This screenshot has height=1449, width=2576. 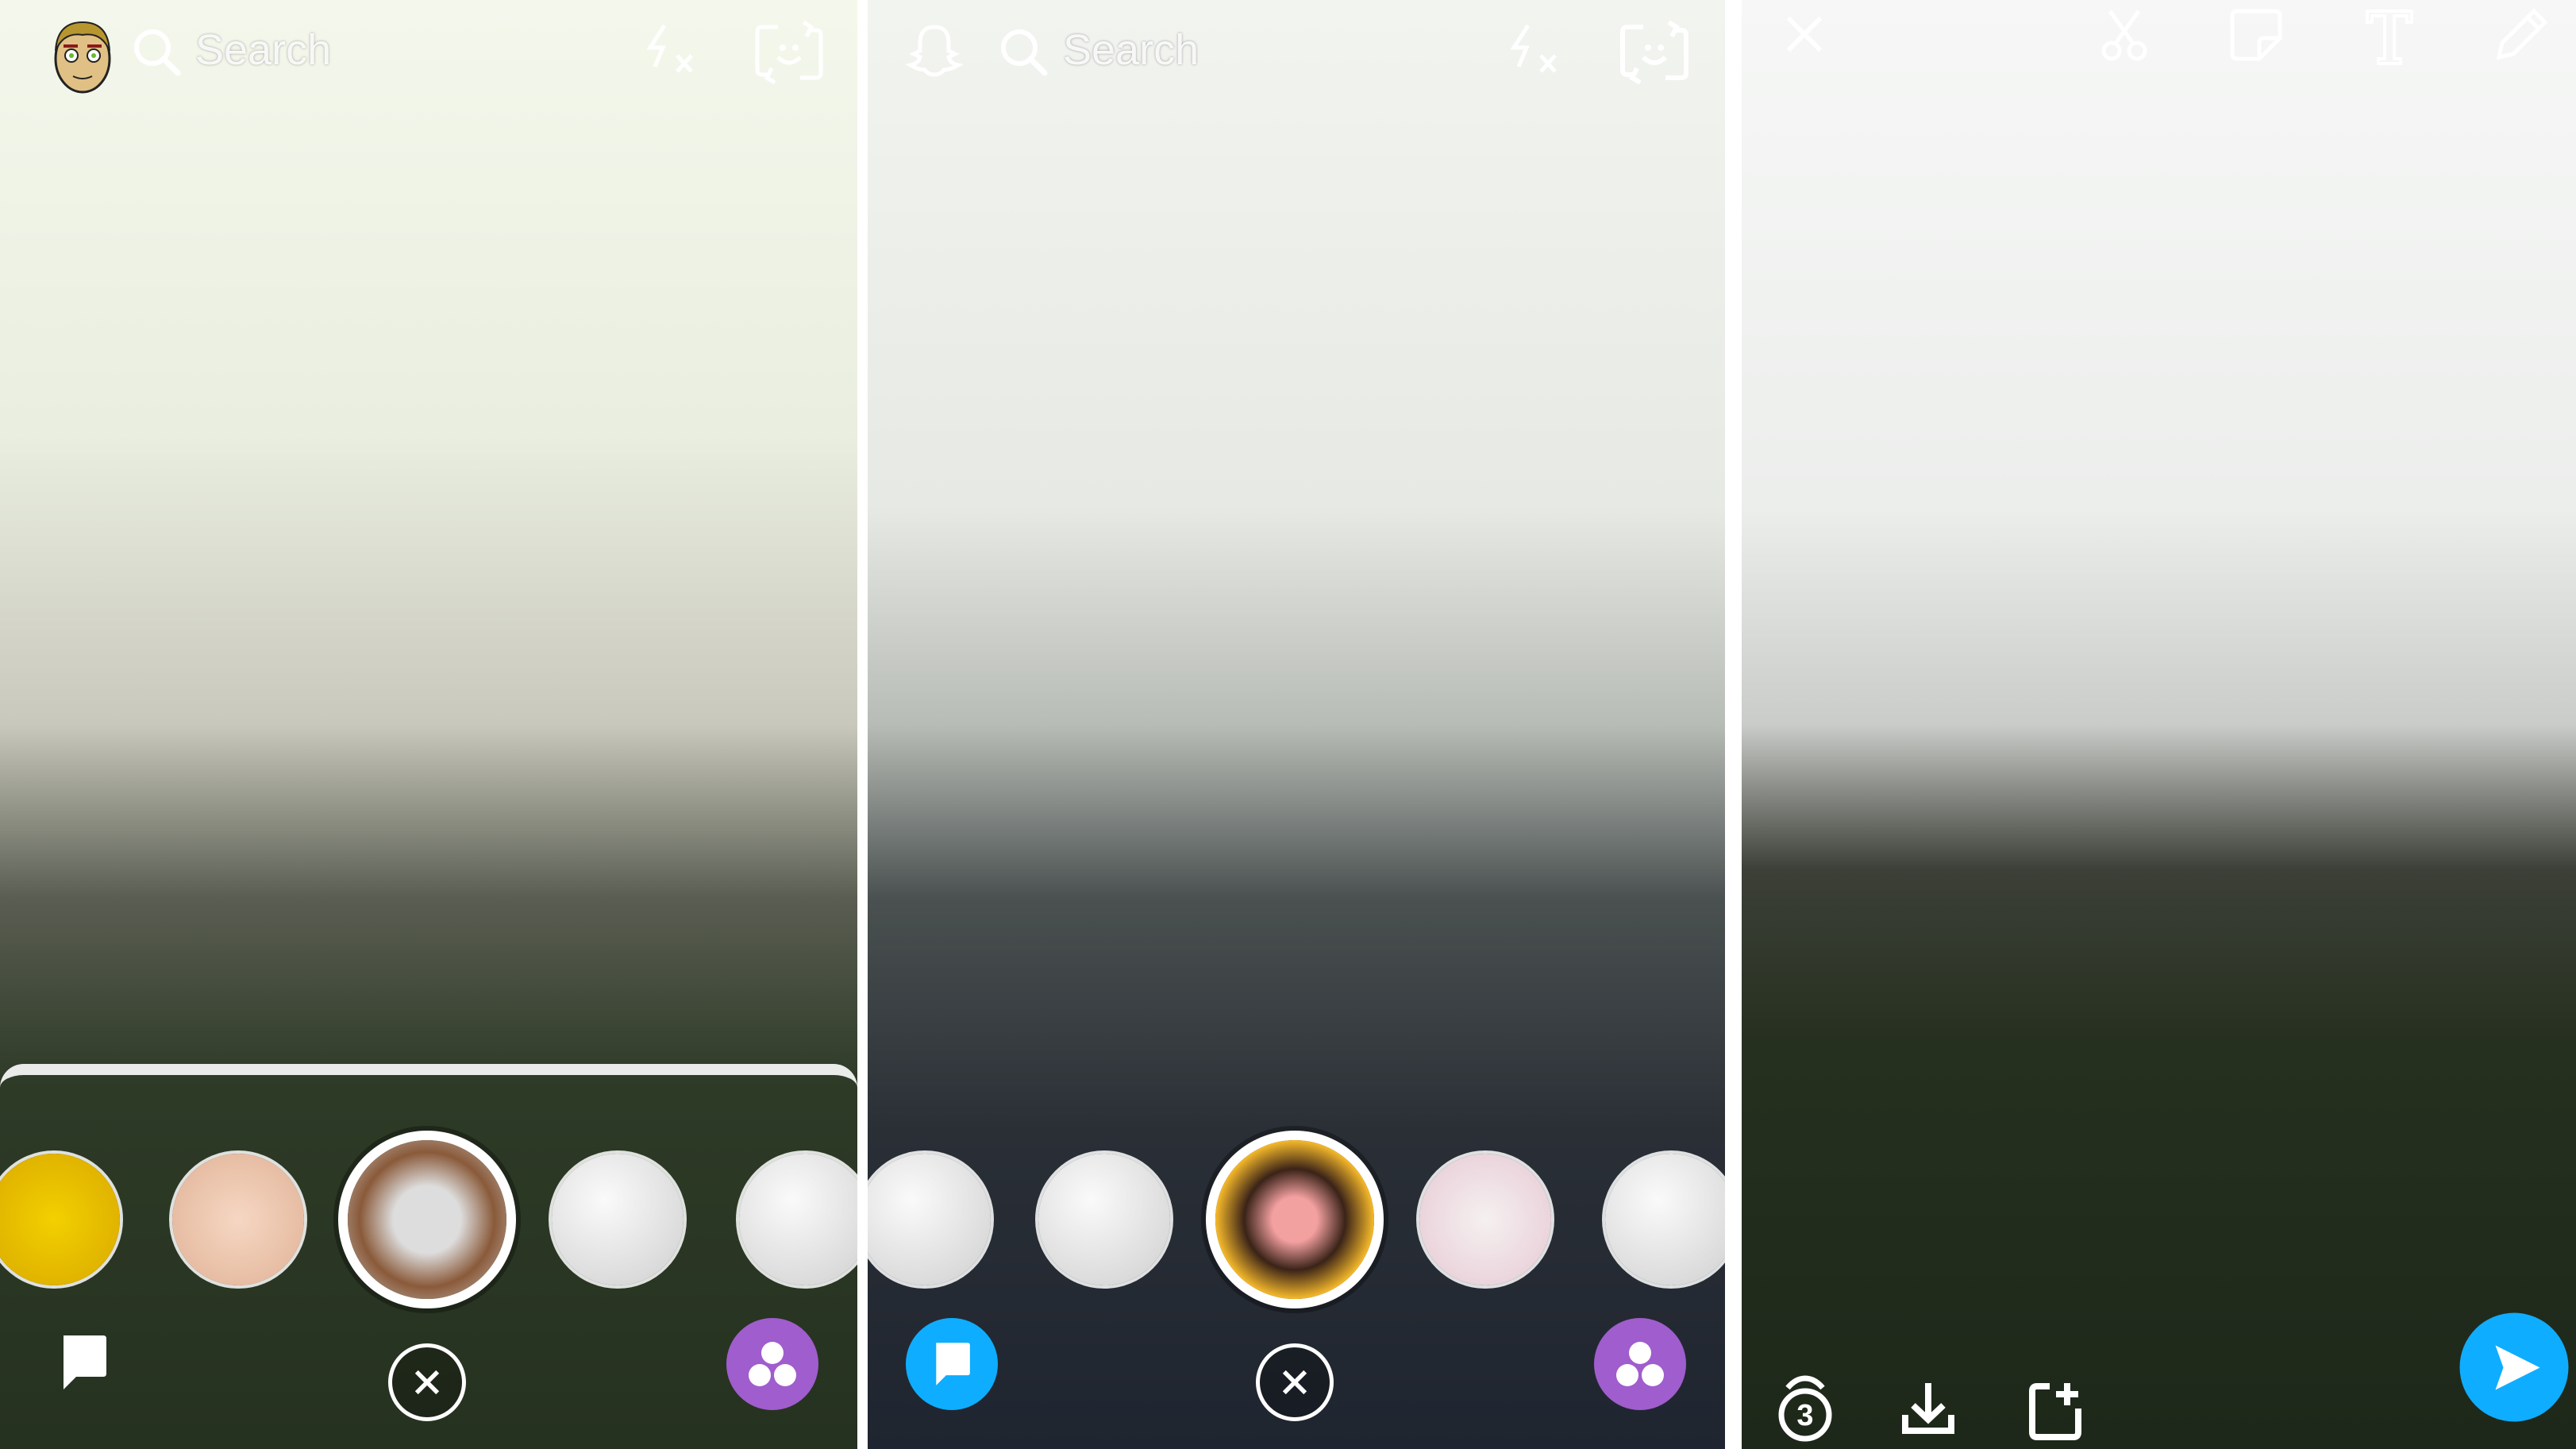 I want to click on timer-button: 3, so click(x=1806, y=1409).